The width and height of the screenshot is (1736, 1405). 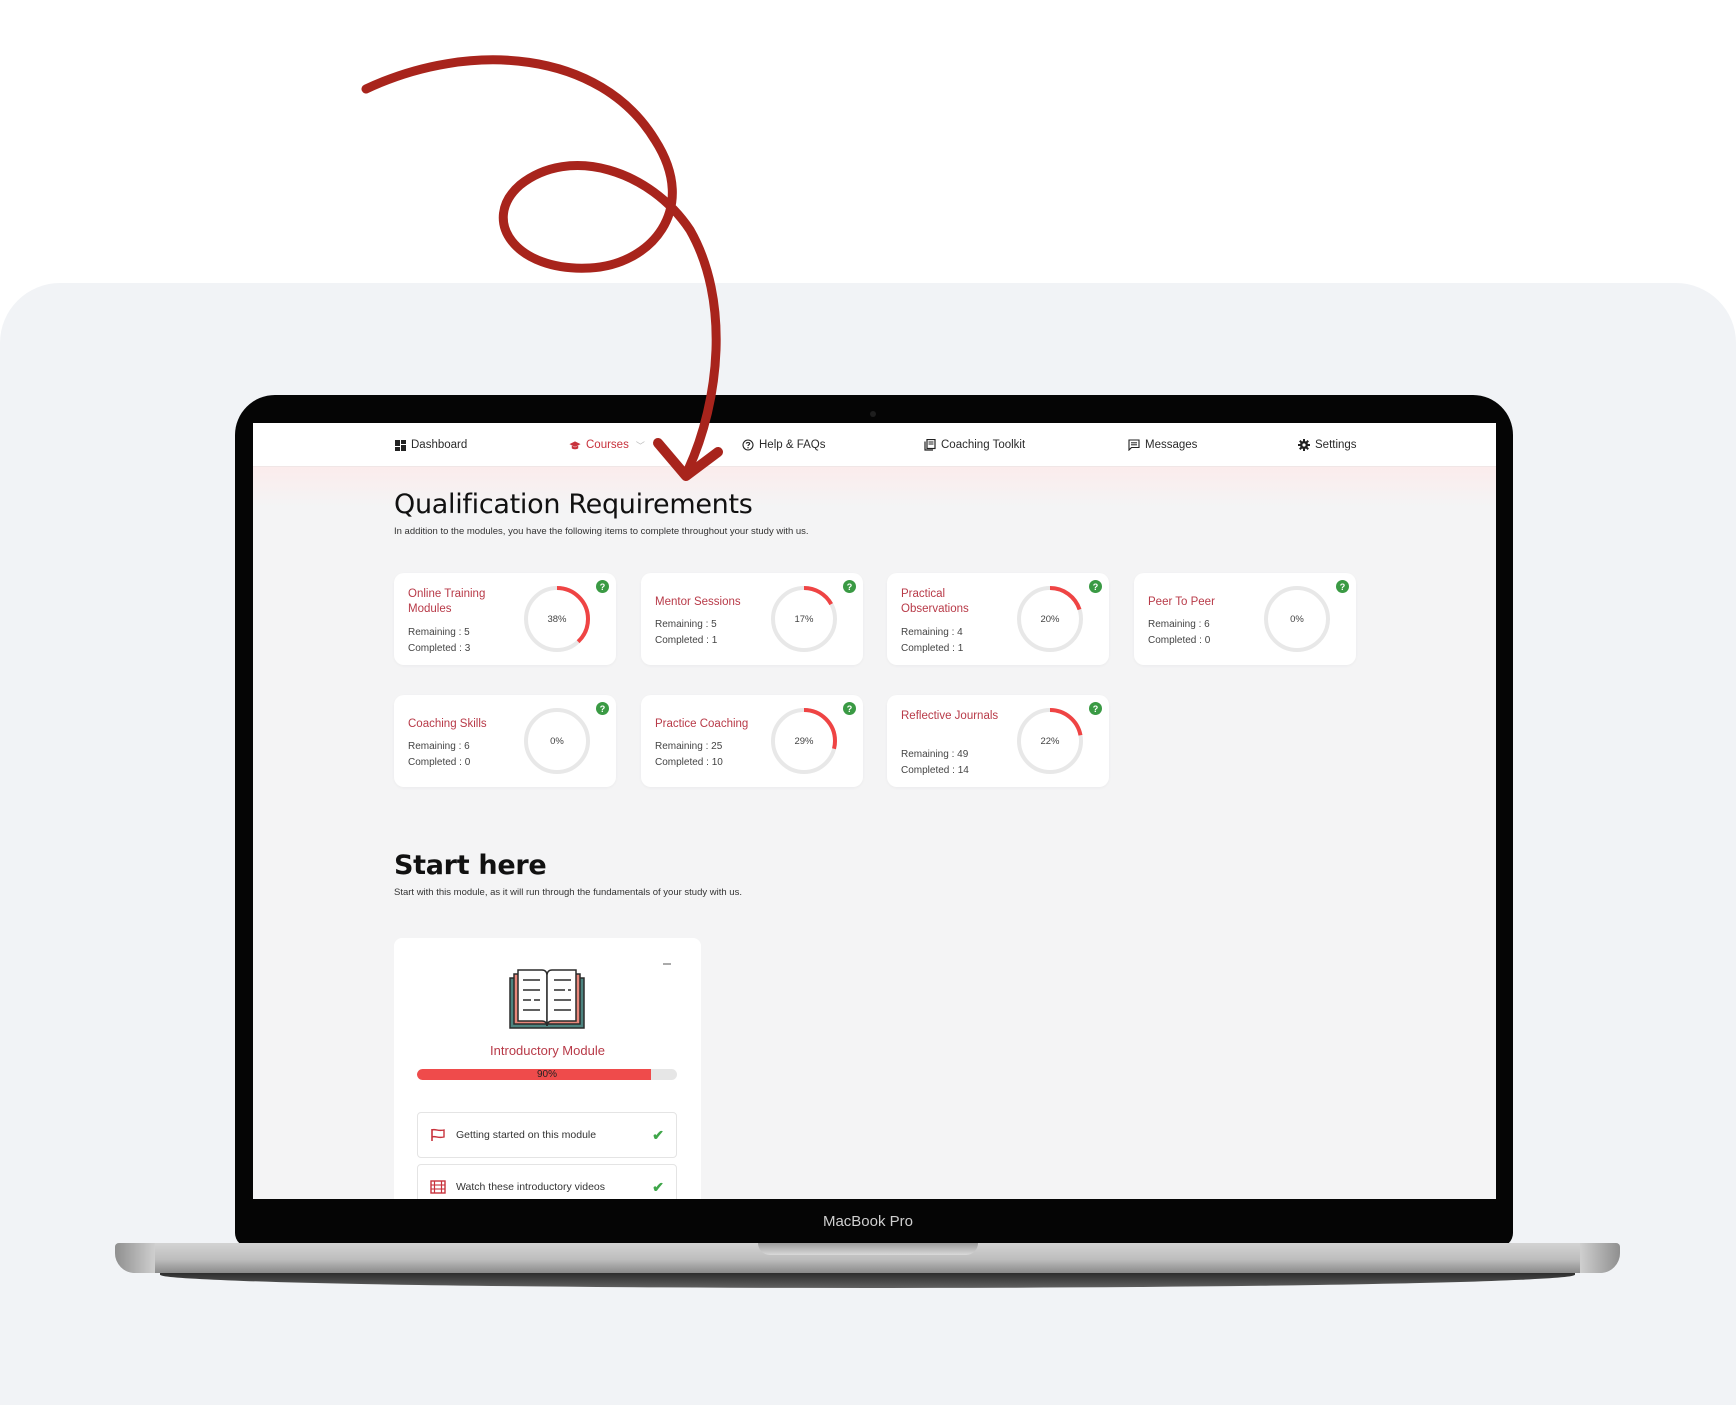 What do you see at coordinates (868, 1221) in the screenshot?
I see `device-label: MacBook Pro` at bounding box center [868, 1221].